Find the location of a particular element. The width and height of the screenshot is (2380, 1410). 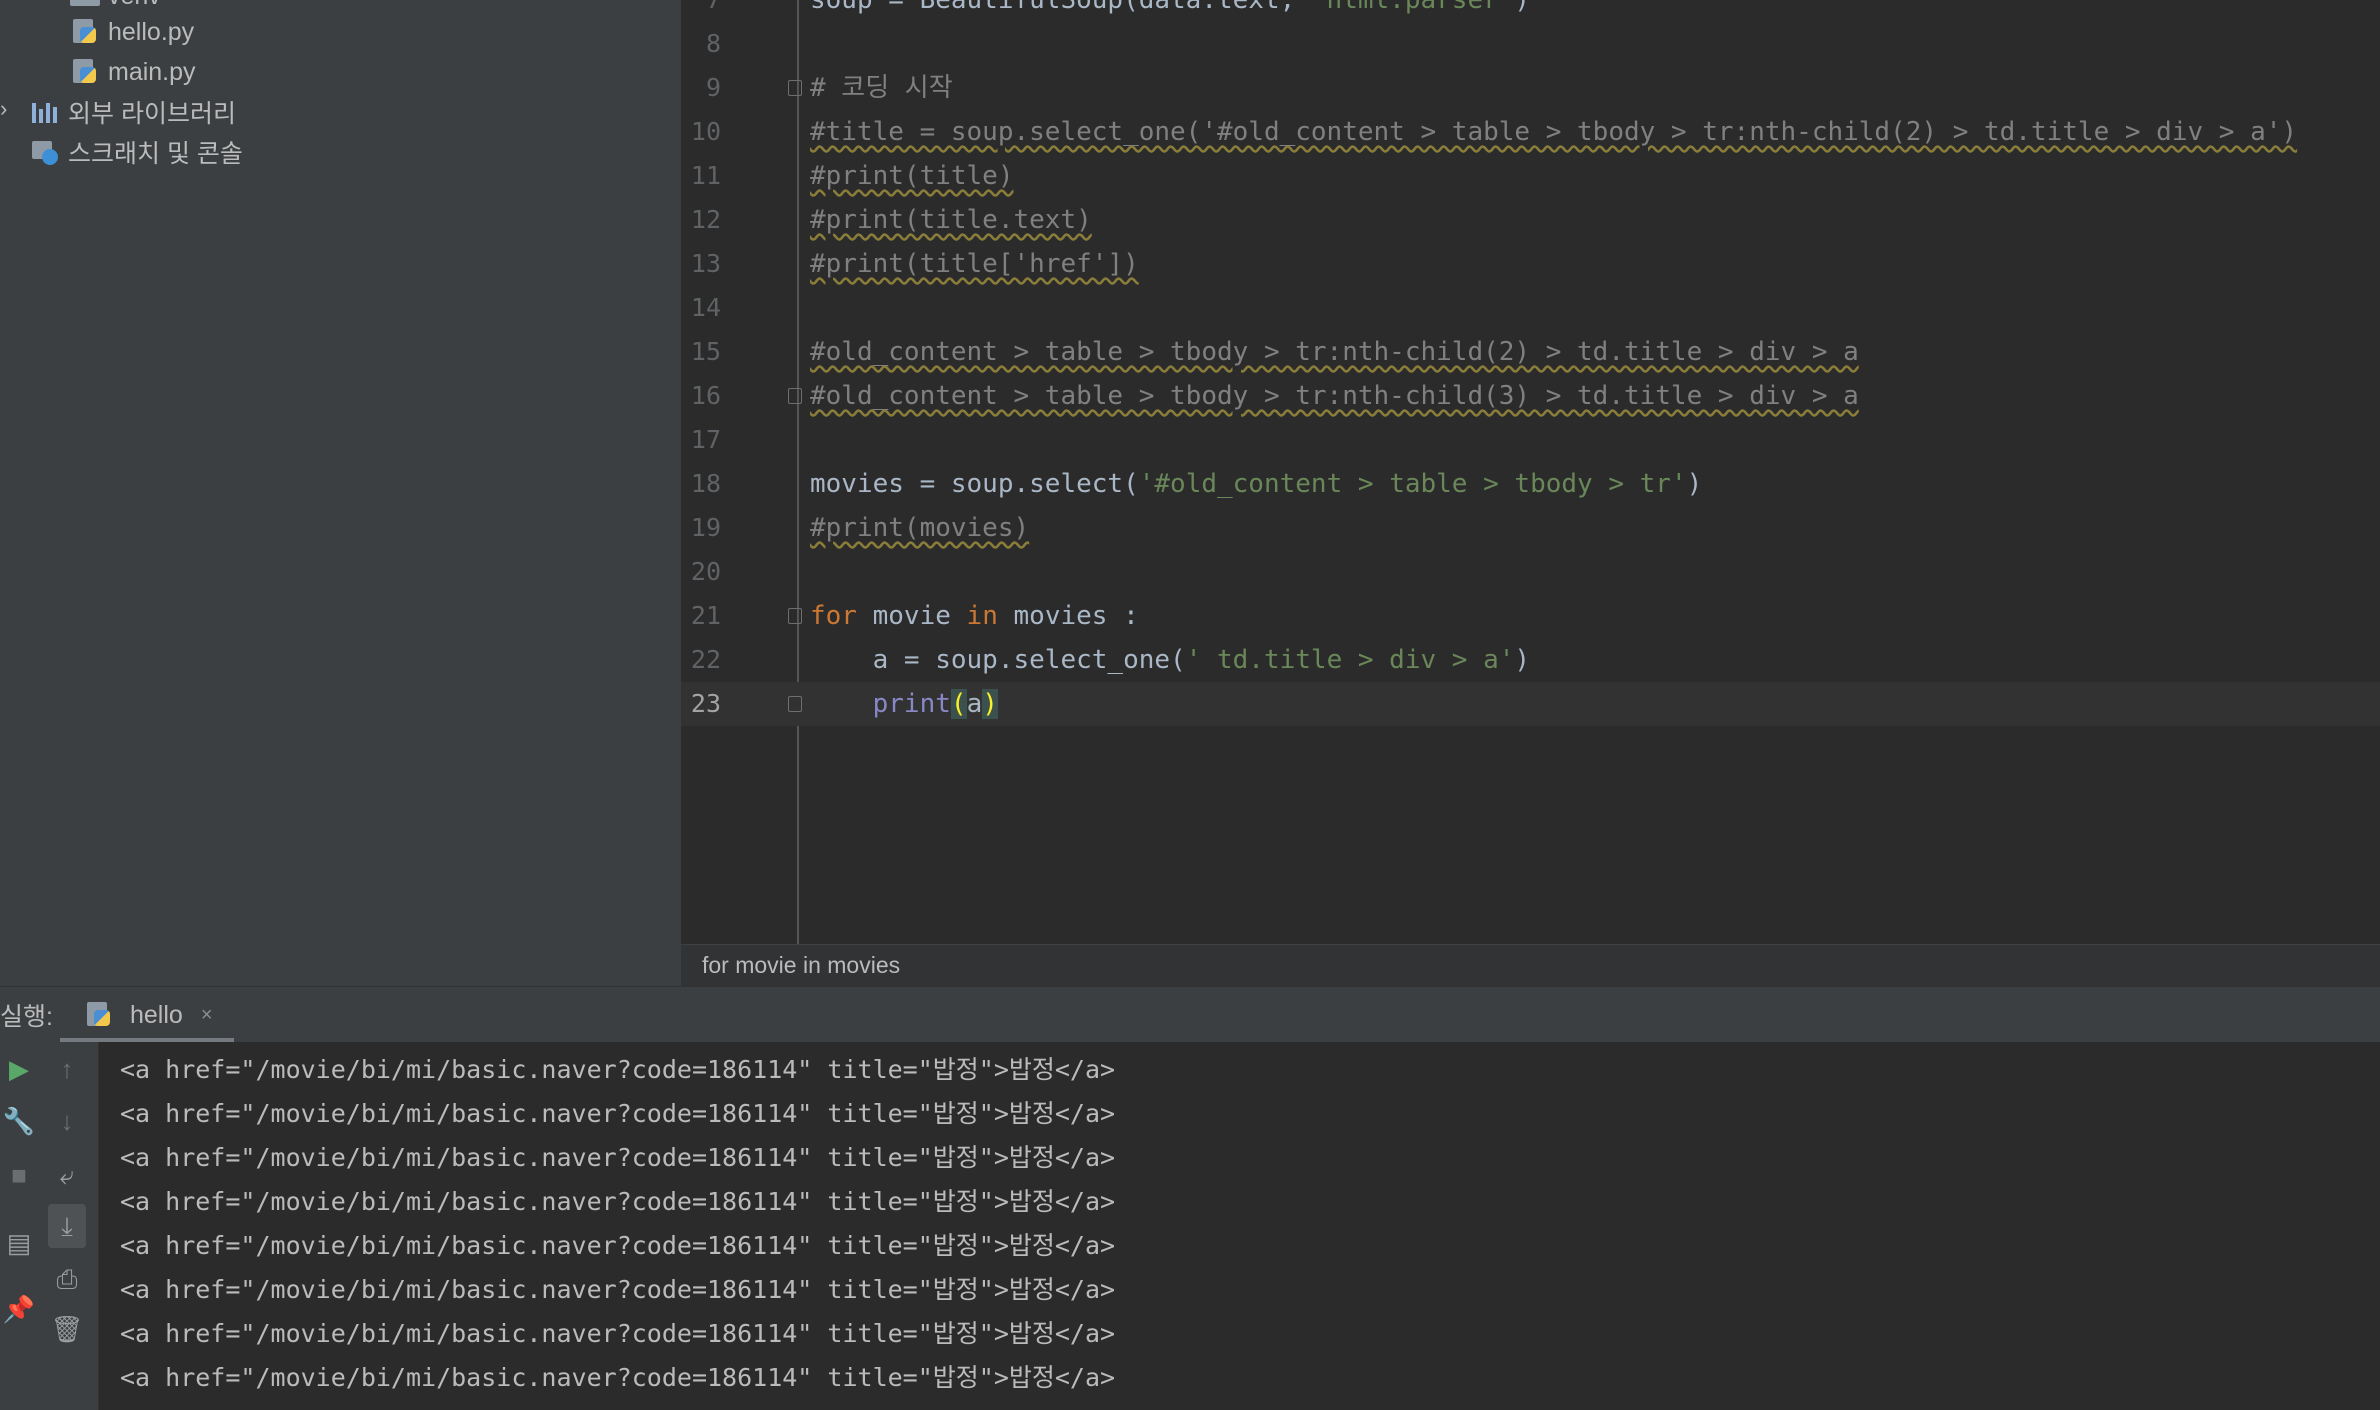

code-token: movie is located at coordinates (911, 616).